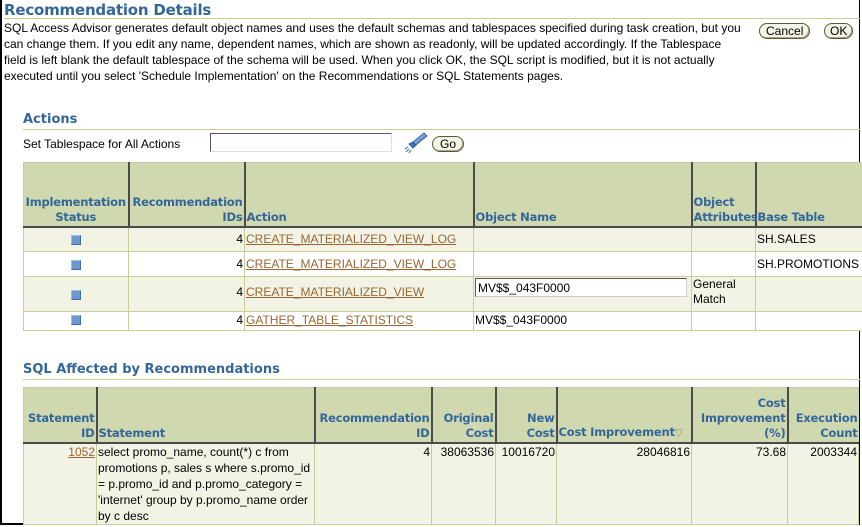  I want to click on go-button: Go, so click(448, 144).